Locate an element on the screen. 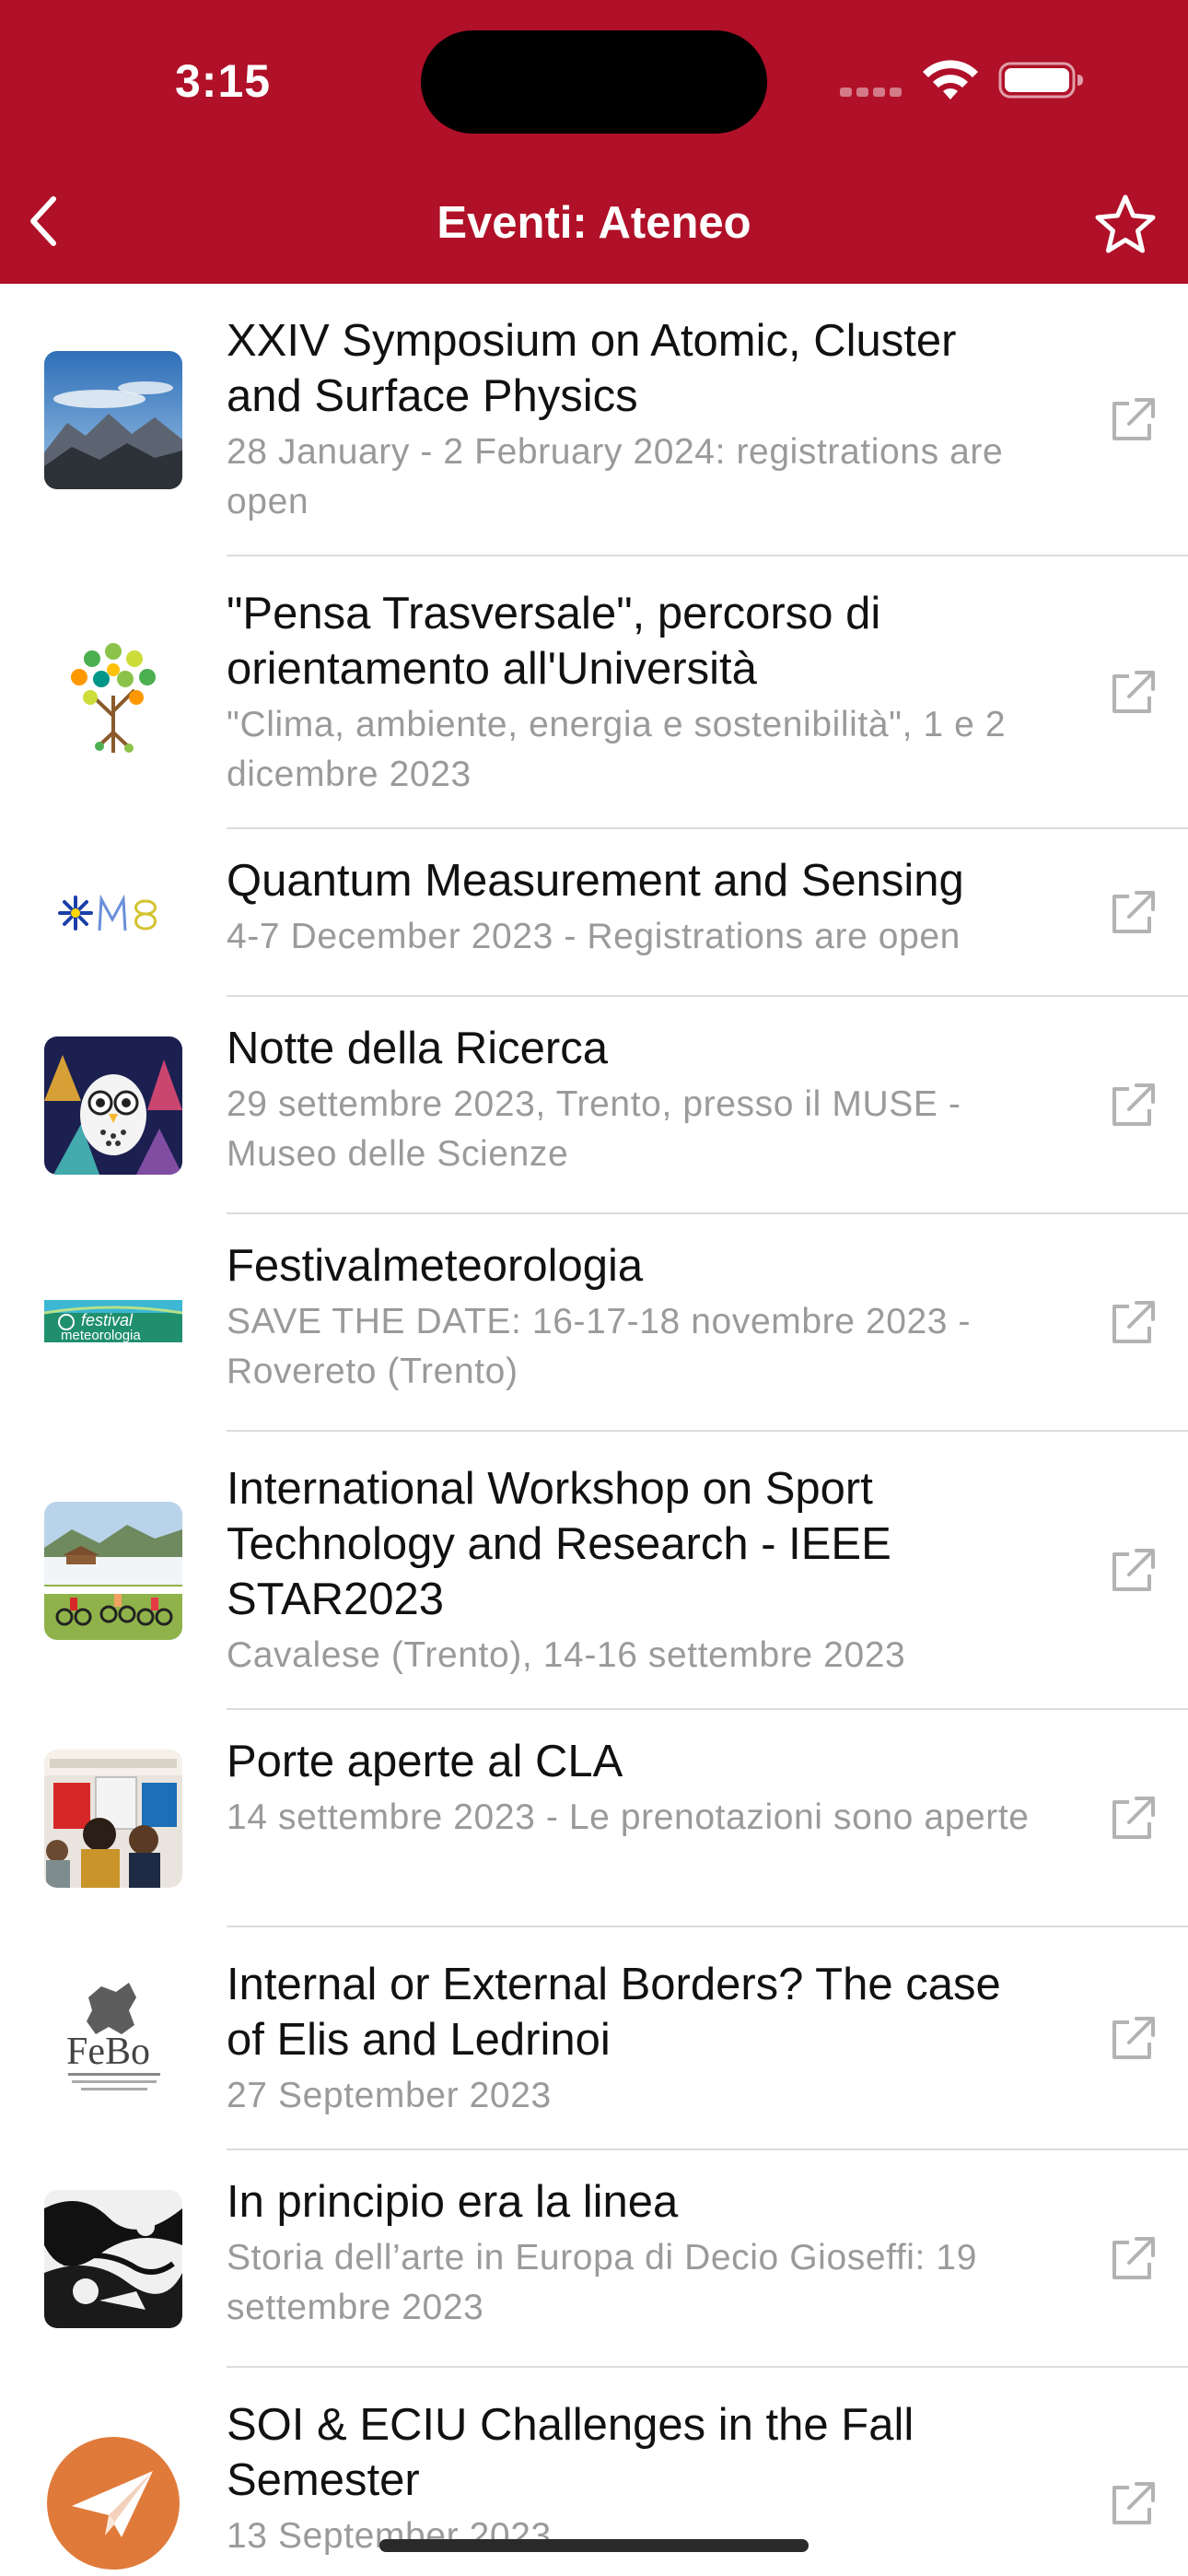 Image resolution: width=1188 pixels, height=2576 pixels. event-title: Festivalmeteorologia is located at coordinates (435, 1266).